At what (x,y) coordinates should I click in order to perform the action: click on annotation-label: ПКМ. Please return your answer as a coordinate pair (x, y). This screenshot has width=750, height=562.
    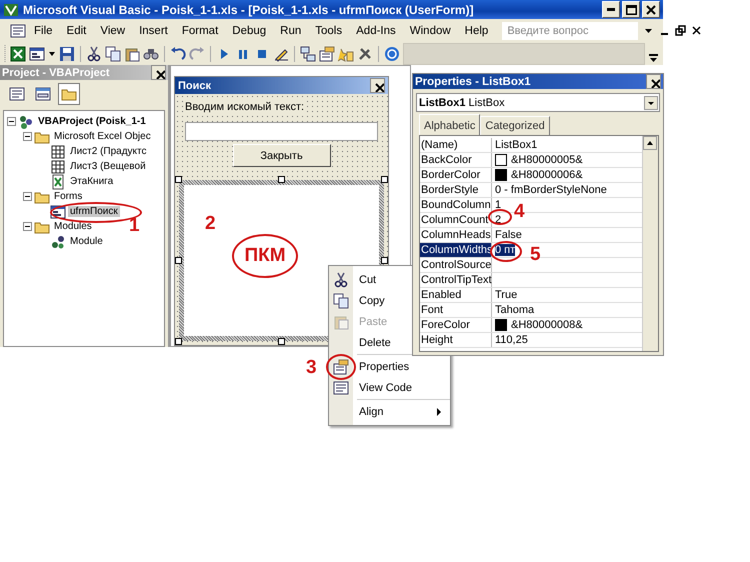
    Looking at the image, I should click on (265, 256).